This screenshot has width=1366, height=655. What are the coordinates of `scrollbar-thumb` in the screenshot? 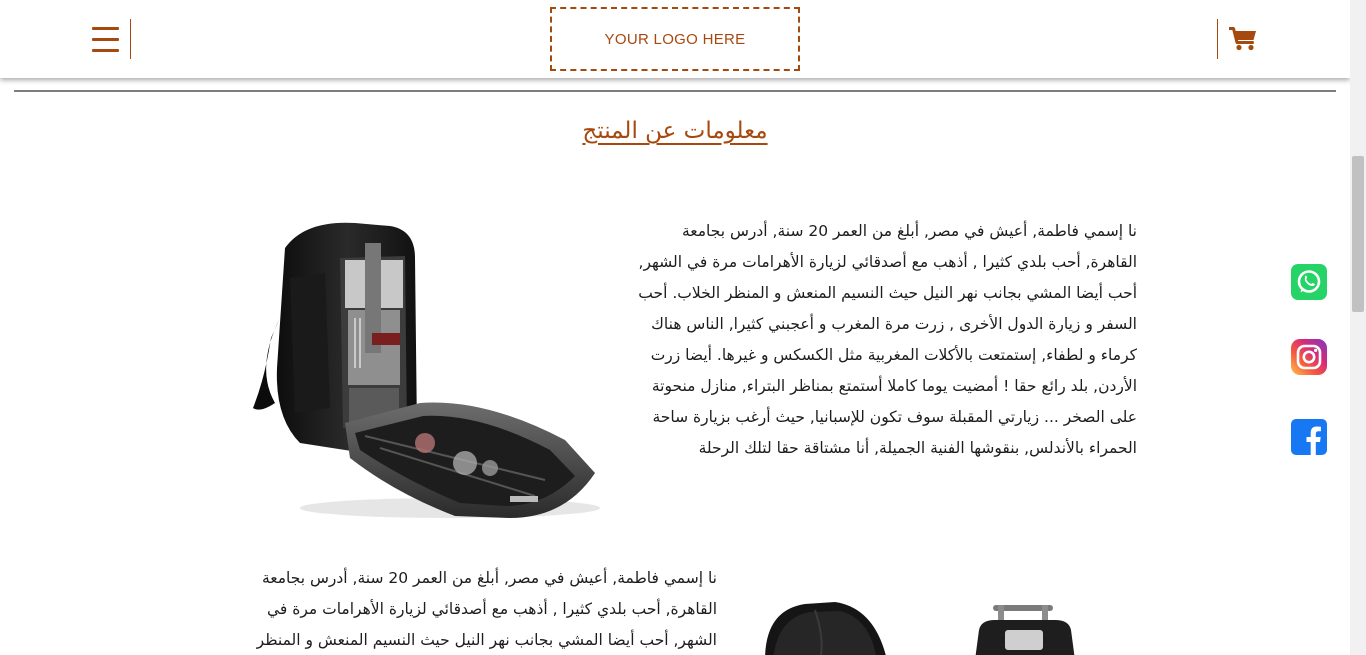 It's located at (1358, 234).